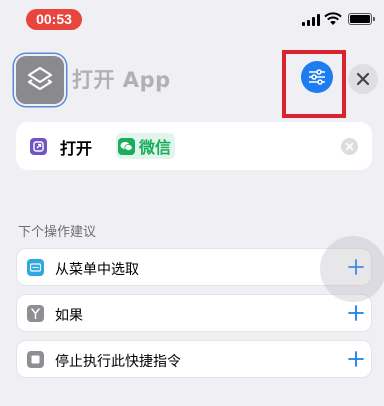 This screenshot has height=406, width=384. I want to click on battery-icon, so click(361, 19).